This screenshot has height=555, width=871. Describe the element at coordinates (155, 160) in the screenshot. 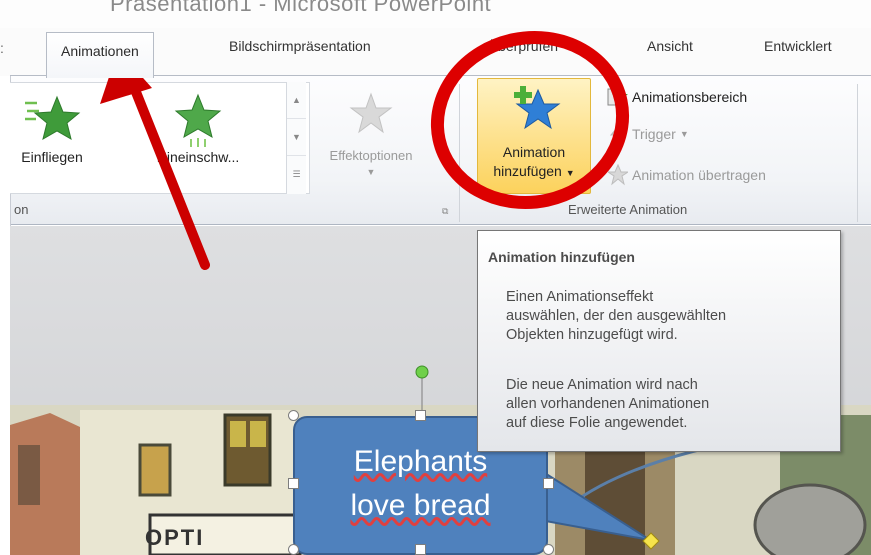

I see `red-arrow-annotation` at that location.